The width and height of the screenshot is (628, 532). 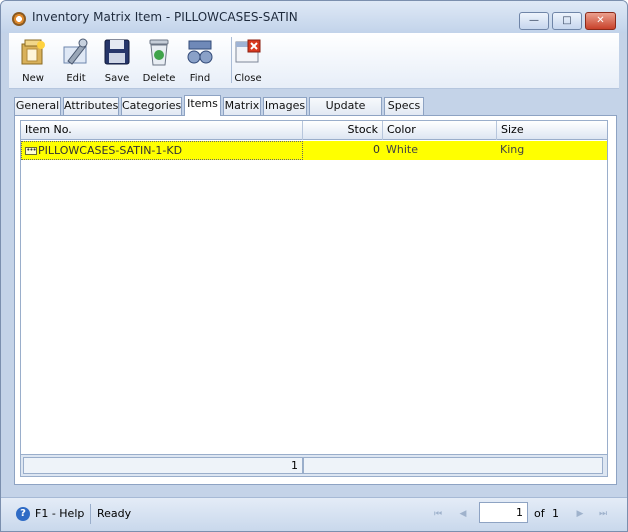 I want to click on last-page-icon: ⏭, so click(x=603, y=514).